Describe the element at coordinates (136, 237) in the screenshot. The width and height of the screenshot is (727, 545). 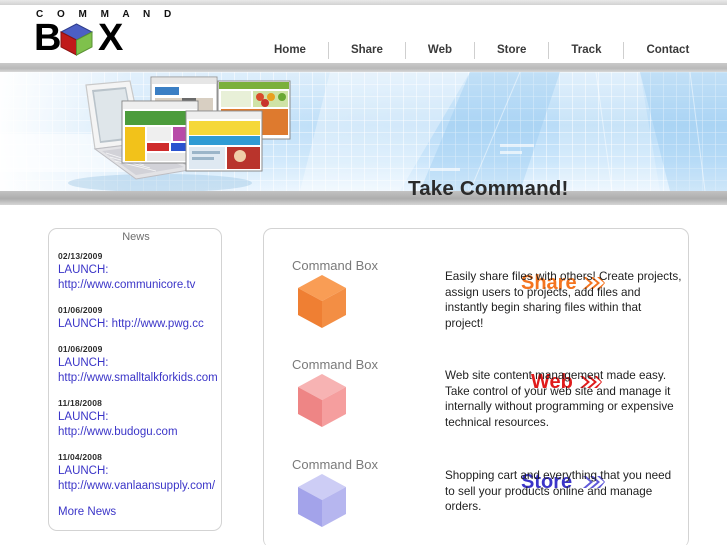
I see `news-panel-title: News` at that location.